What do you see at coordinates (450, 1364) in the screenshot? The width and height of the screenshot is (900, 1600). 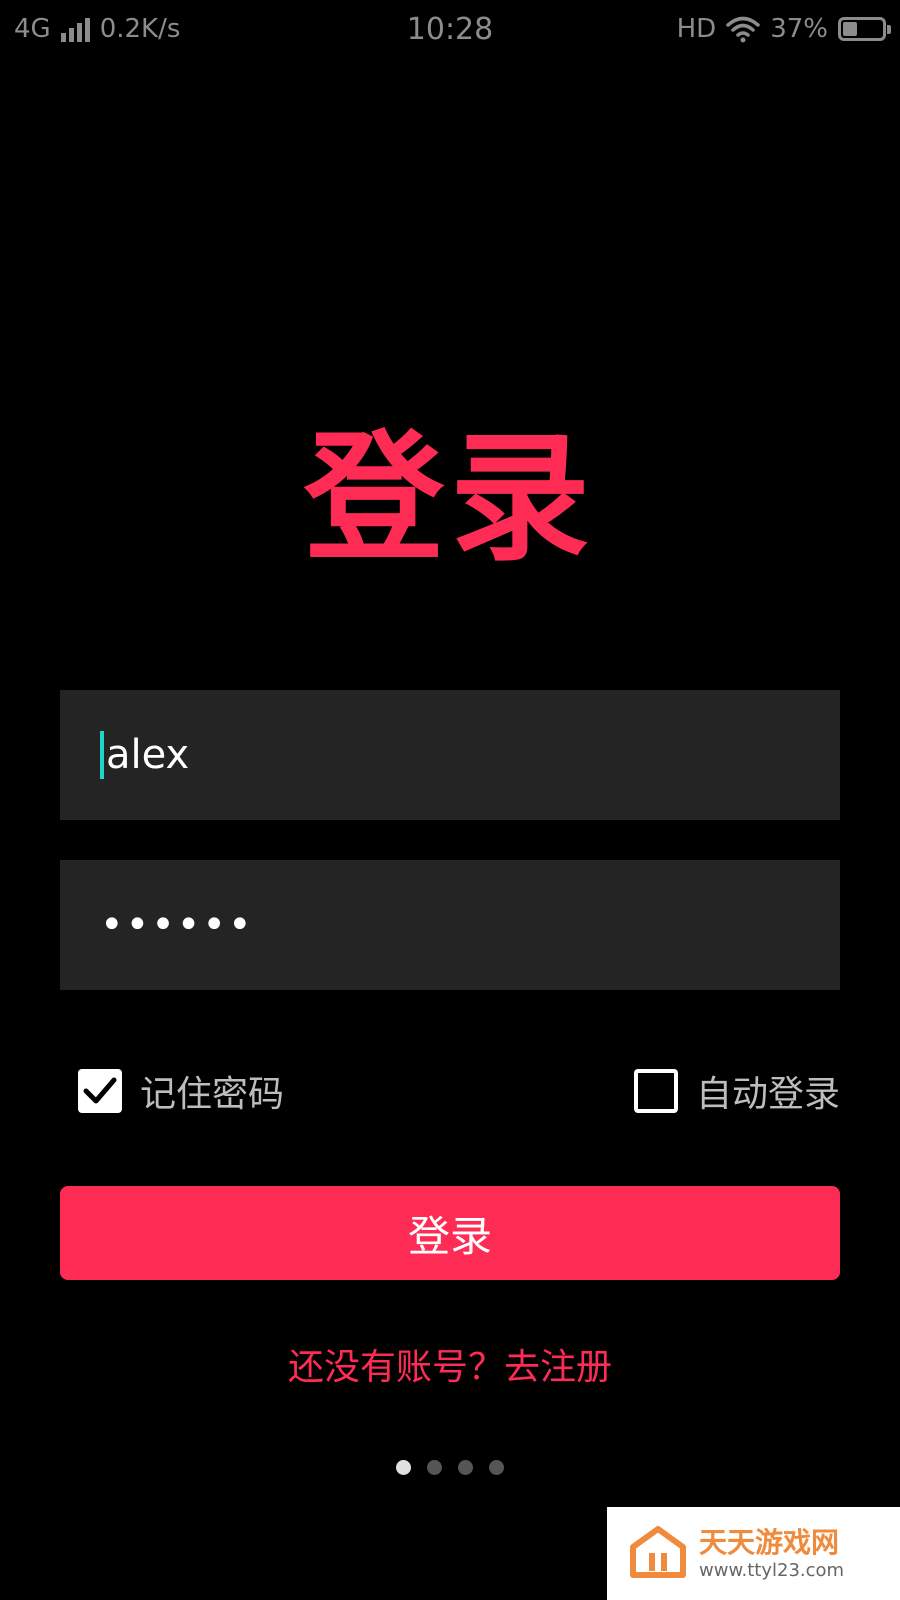 I see `register-link: 还没有账号？去注册` at bounding box center [450, 1364].